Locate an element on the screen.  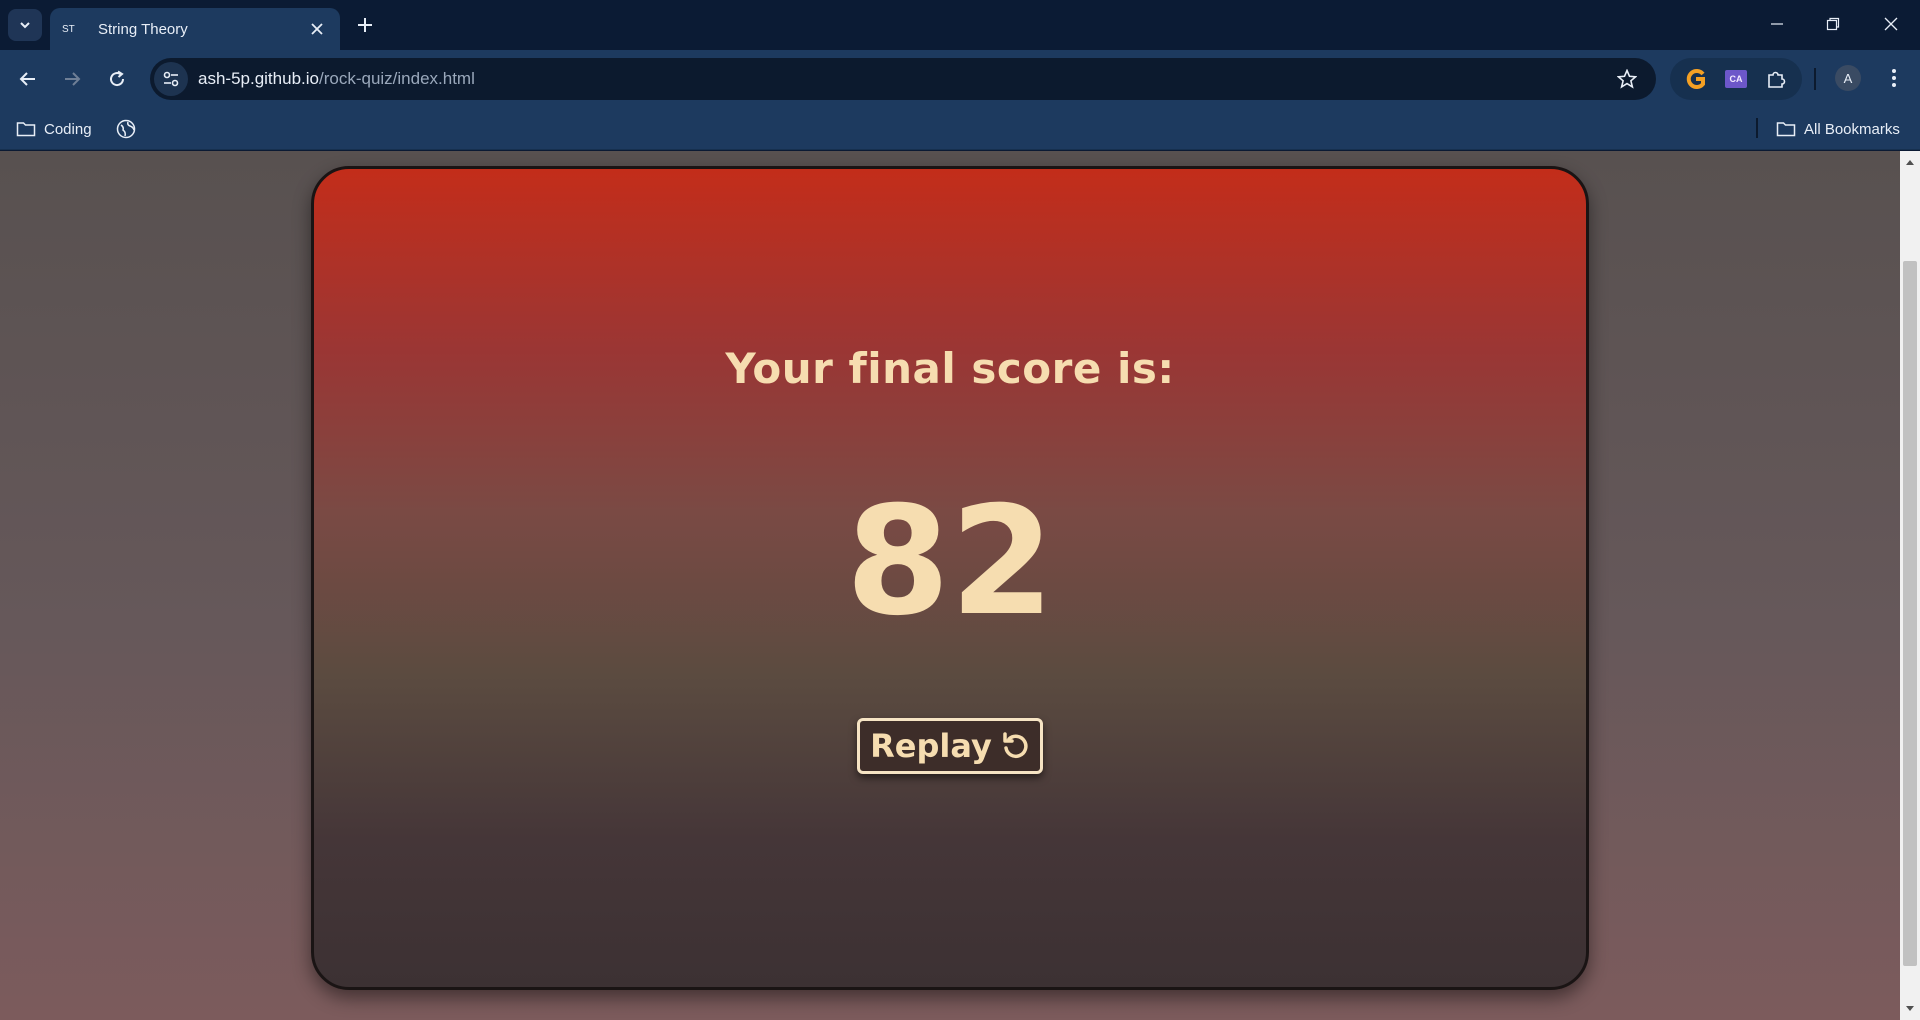
tab-close-button is located at coordinates (317, 29).